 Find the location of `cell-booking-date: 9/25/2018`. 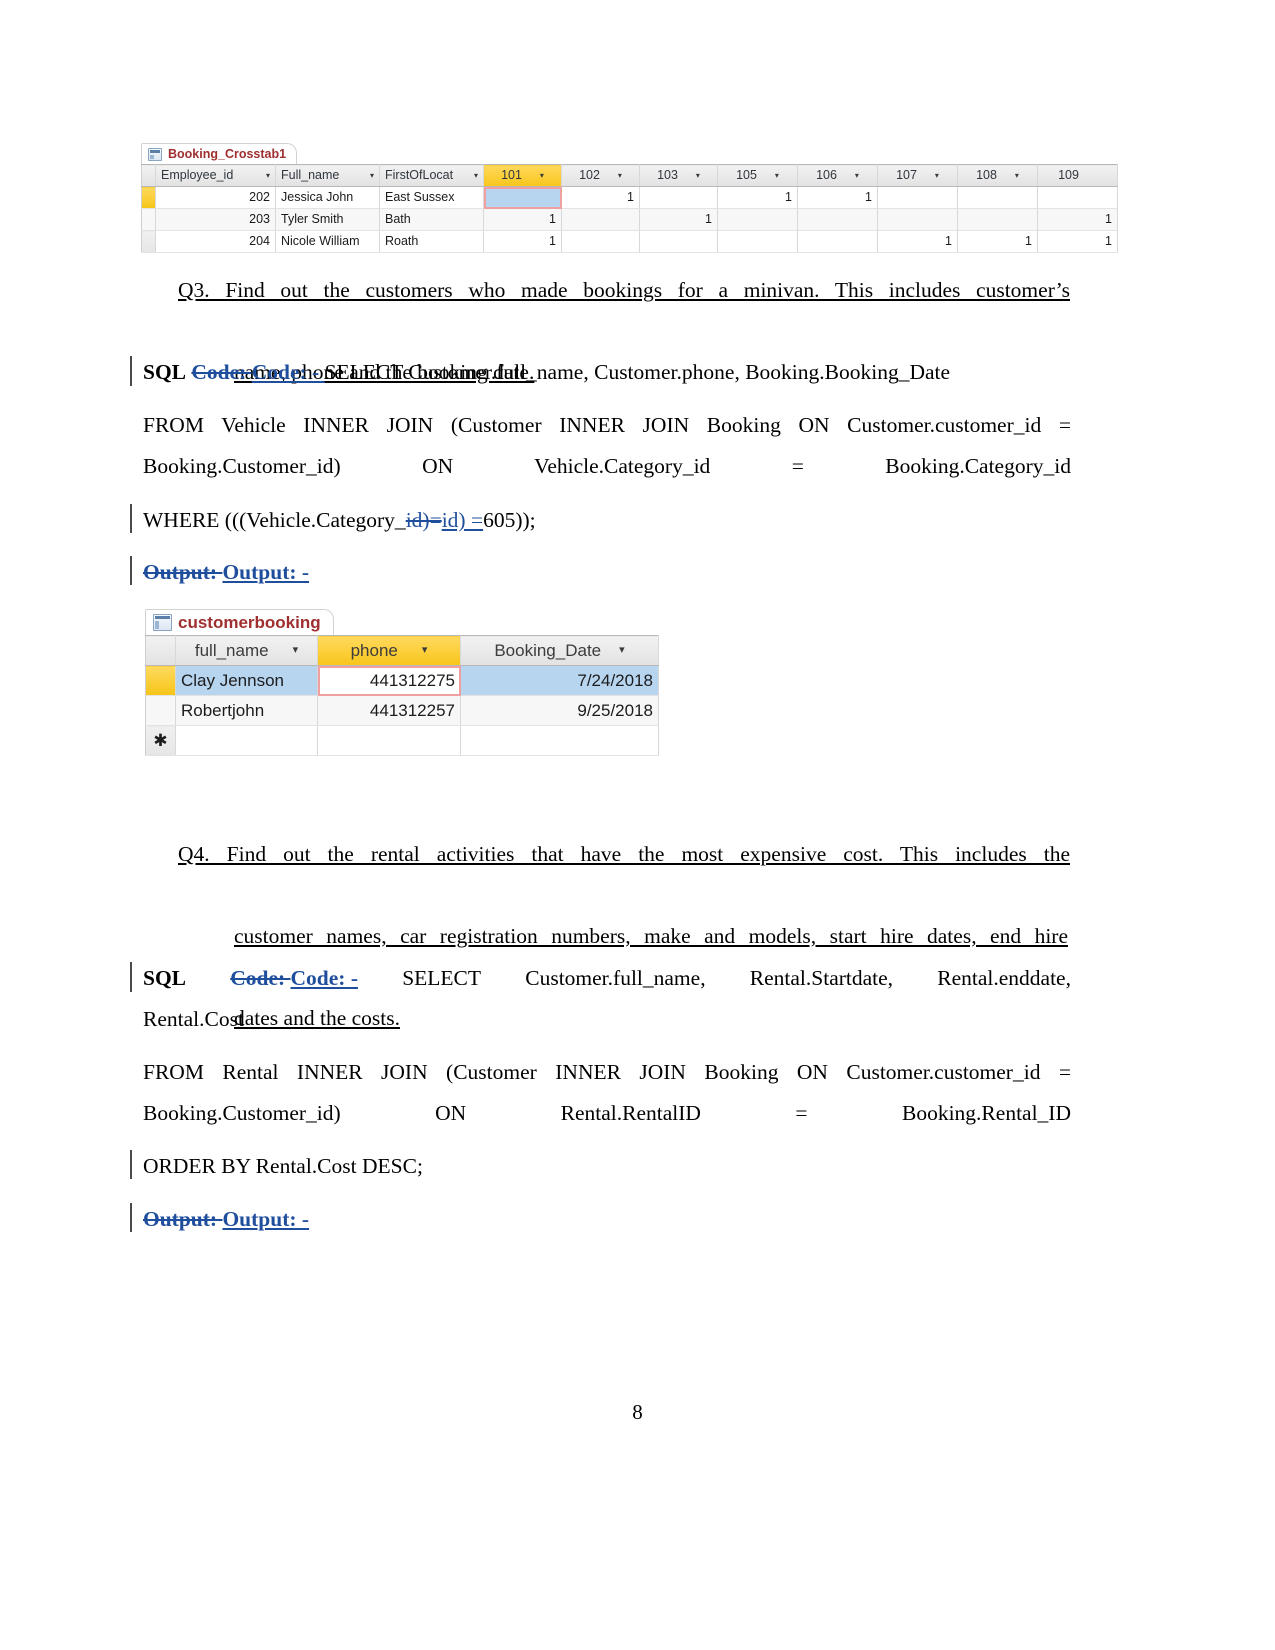

cell-booking-date: 9/25/2018 is located at coordinates (559, 710).